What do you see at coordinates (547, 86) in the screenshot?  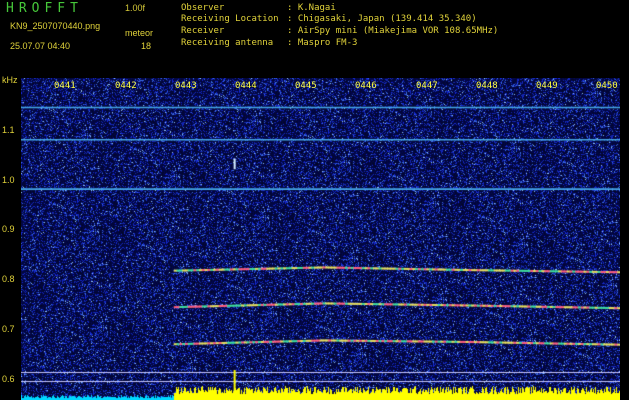 I see `x-tick-label: 0449` at bounding box center [547, 86].